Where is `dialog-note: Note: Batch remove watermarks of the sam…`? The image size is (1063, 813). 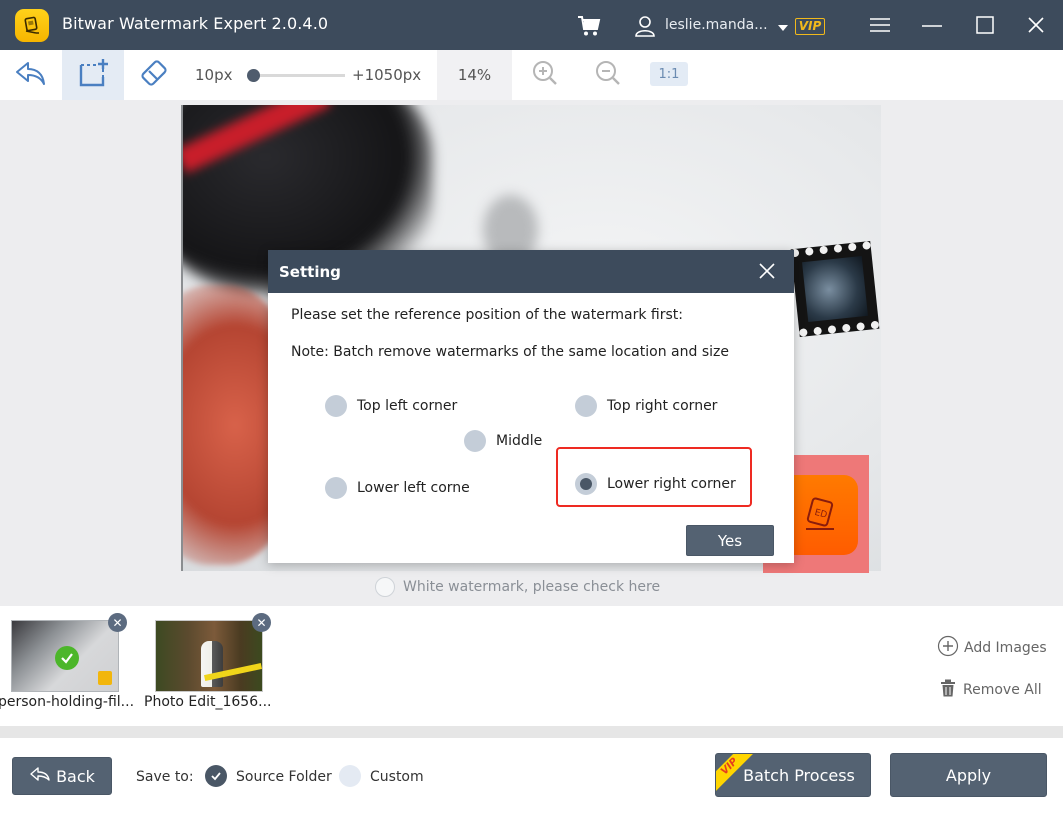
dialog-note: Note: Batch remove watermarks of the sam… is located at coordinates (510, 352).